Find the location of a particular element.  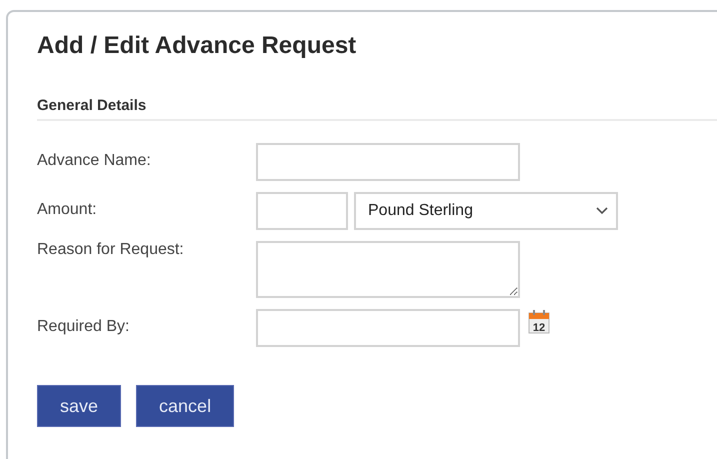

field-label: Amount: is located at coordinates (67, 209).